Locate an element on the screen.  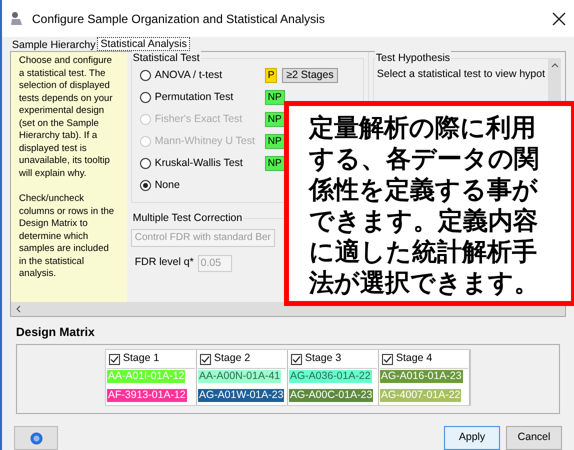
stages-button: ≥2 Stages is located at coordinates (310, 75).